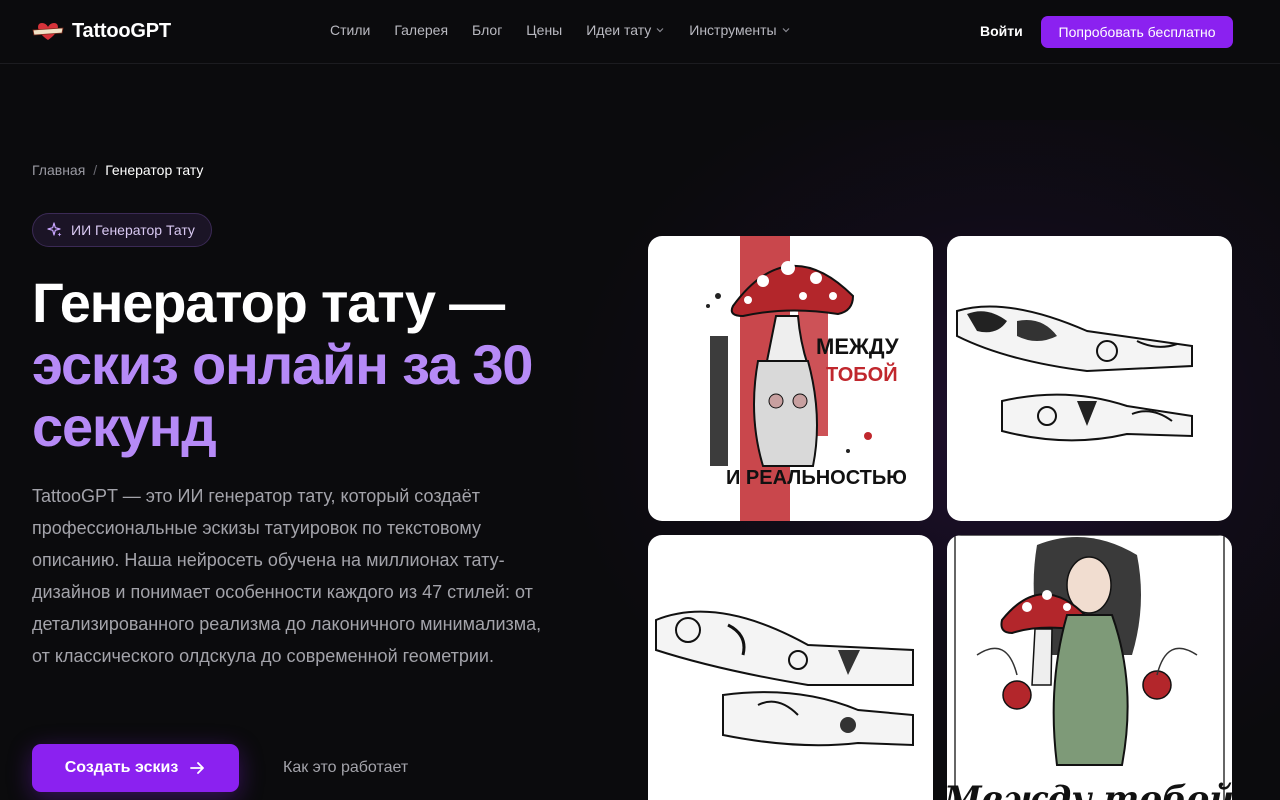 Image resolution: width=1280 pixels, height=800 pixels. What do you see at coordinates (1001, 31) in the screenshot?
I see `login-link: Войти` at bounding box center [1001, 31].